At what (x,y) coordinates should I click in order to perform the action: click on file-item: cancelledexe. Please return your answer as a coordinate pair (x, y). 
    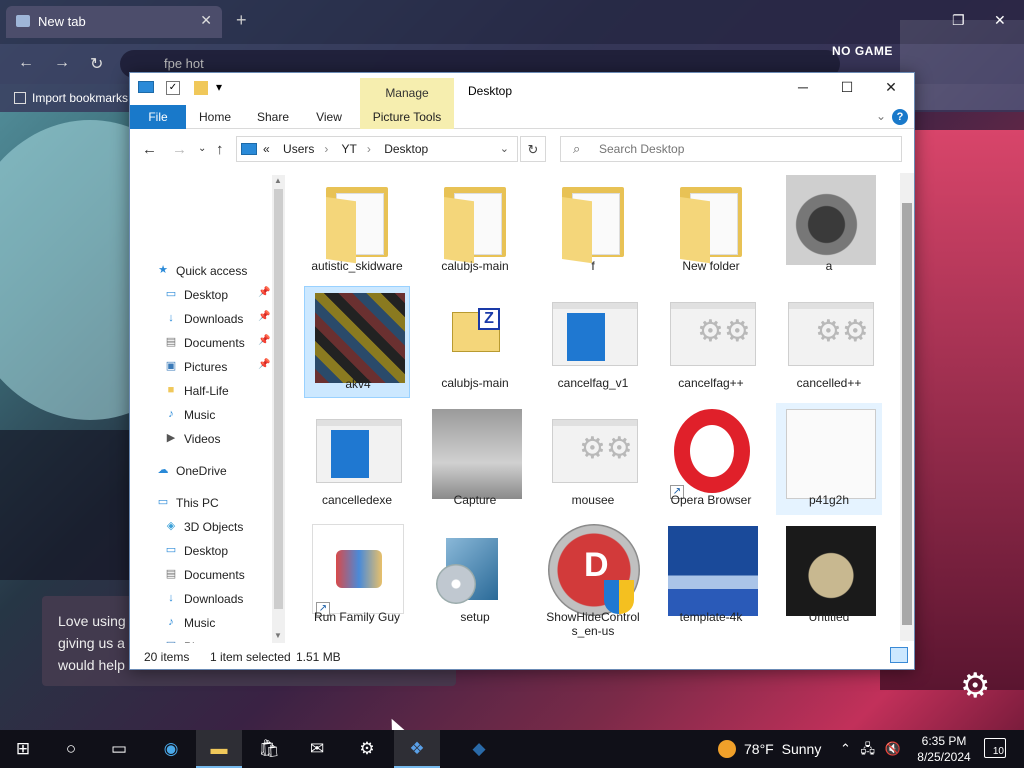
    Looking at the image, I should click on (357, 459).